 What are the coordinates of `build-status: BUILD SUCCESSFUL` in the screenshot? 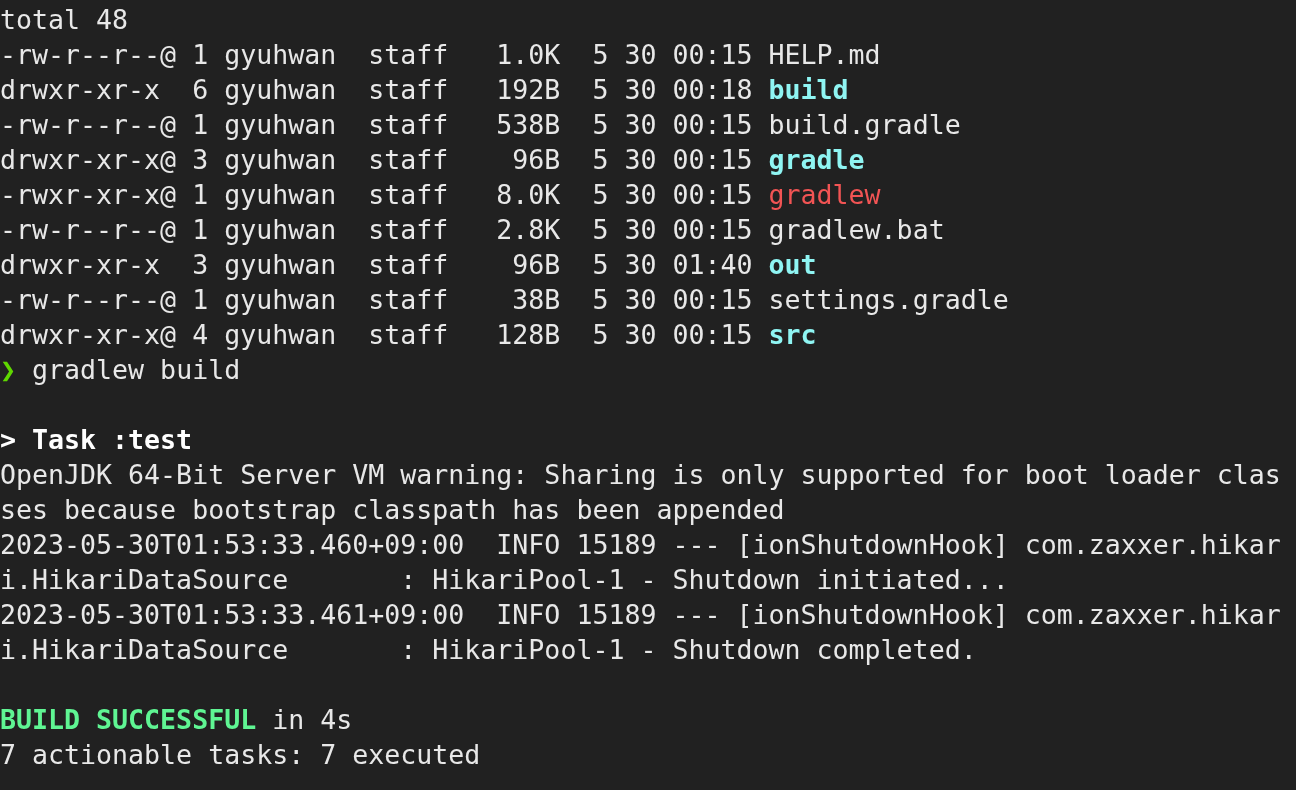 It's located at (128, 719).